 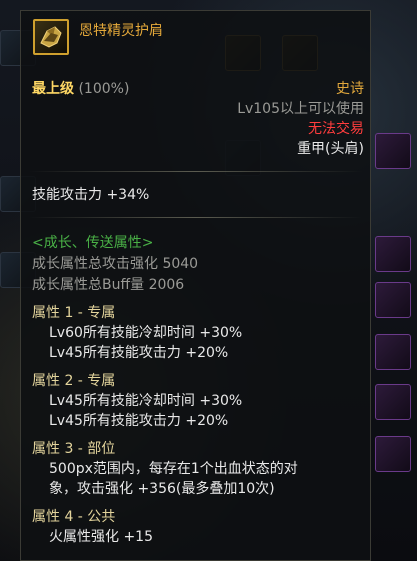 What do you see at coordinates (139, 421) in the screenshot?
I see `attr2-line2: Lv45所有技能攻击力 +20%` at bounding box center [139, 421].